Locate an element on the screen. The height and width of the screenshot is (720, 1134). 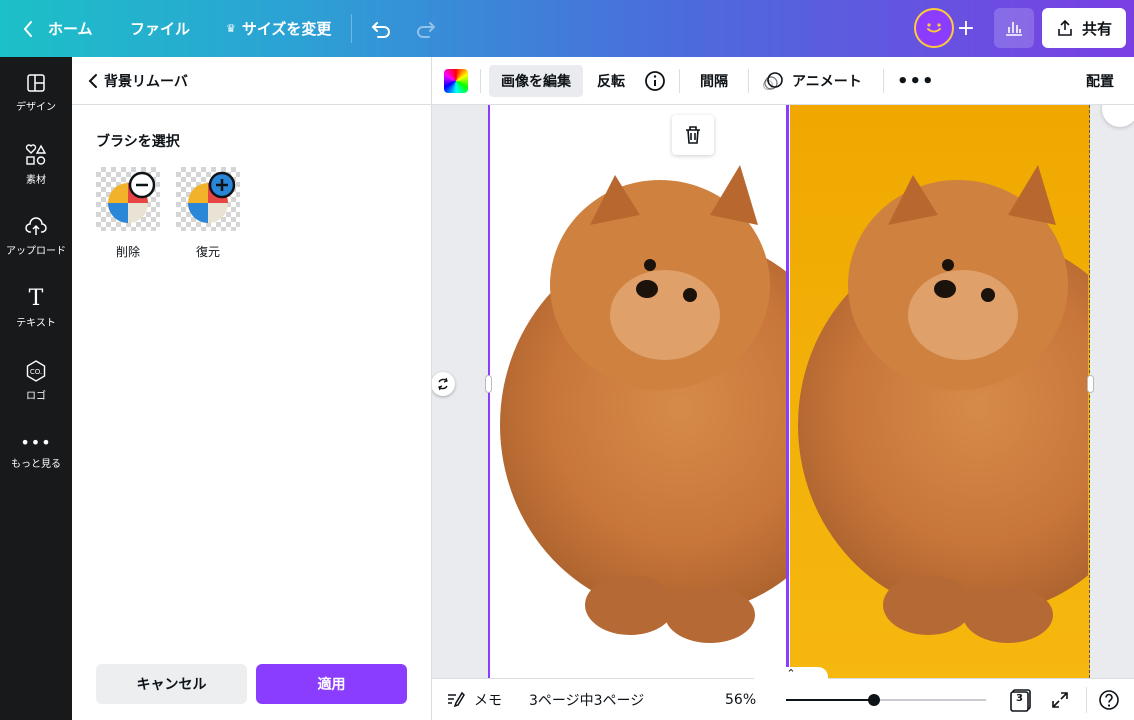
svg-text: CO. is located at coordinates (36, 372).